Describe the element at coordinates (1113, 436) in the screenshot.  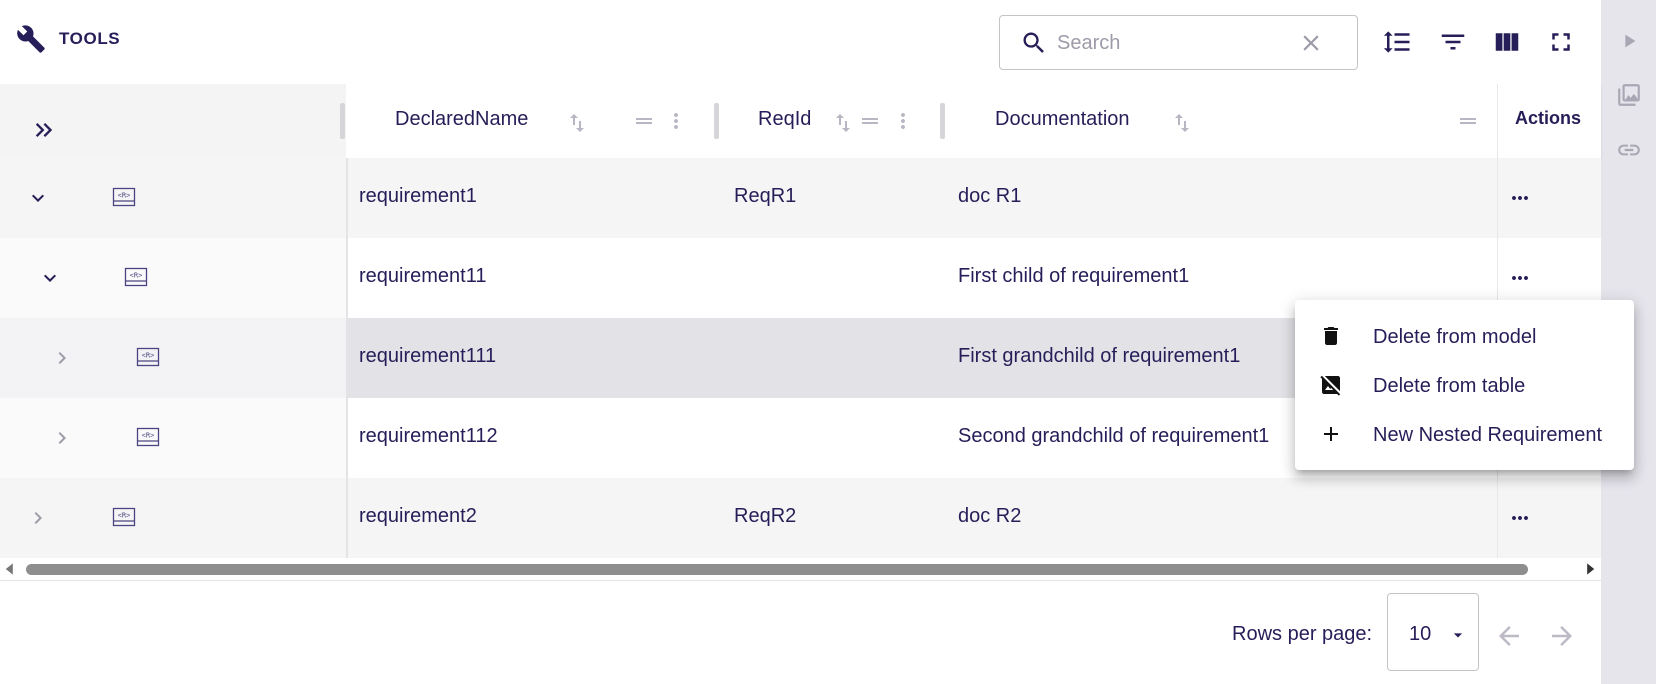
I see `documentation-cell: Second grandchild of requirement1` at that location.